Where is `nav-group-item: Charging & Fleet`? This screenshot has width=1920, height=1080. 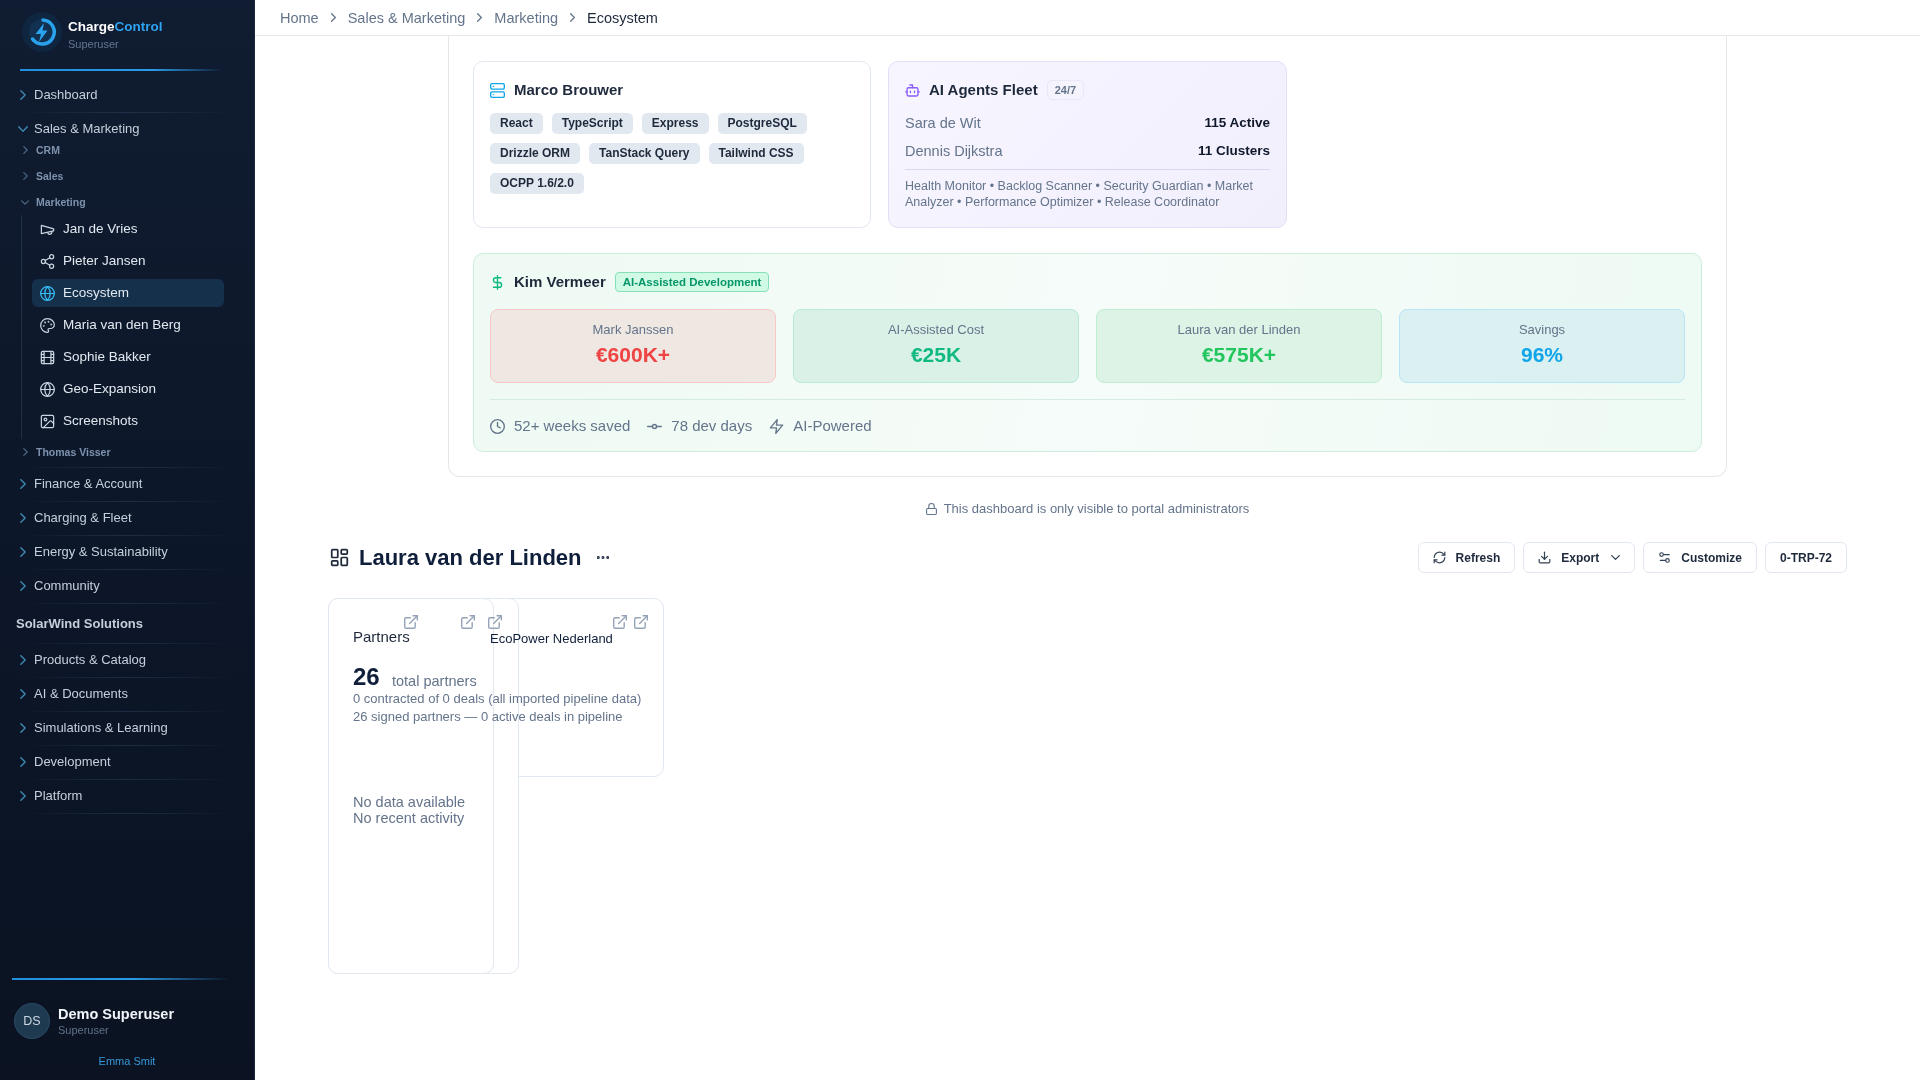
nav-group-item: Charging & Fleet is located at coordinates (127, 518).